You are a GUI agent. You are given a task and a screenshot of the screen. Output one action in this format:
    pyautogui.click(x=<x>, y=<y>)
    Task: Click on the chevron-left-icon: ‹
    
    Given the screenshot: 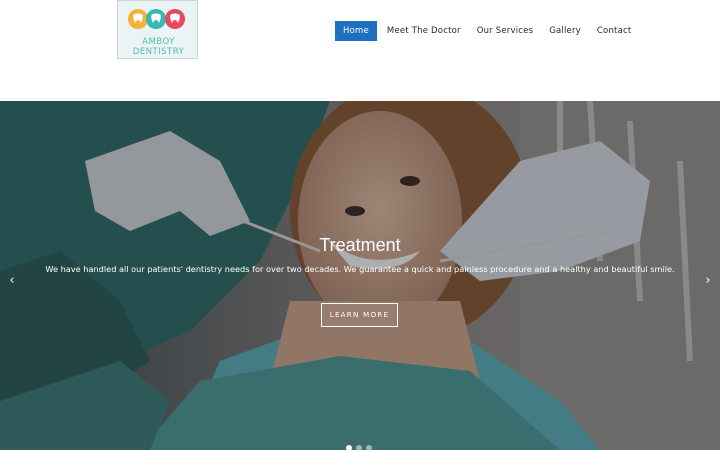 What is the action you would take?
    pyautogui.click(x=12, y=281)
    